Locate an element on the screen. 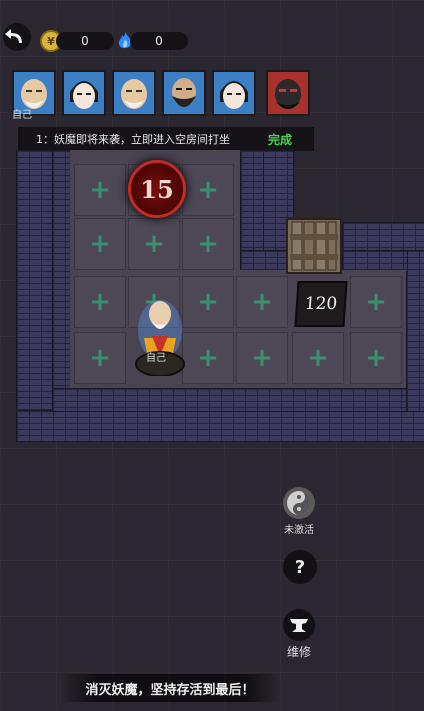 The image size is (424, 711). soul-counter: 0 is located at coordinates (159, 41).